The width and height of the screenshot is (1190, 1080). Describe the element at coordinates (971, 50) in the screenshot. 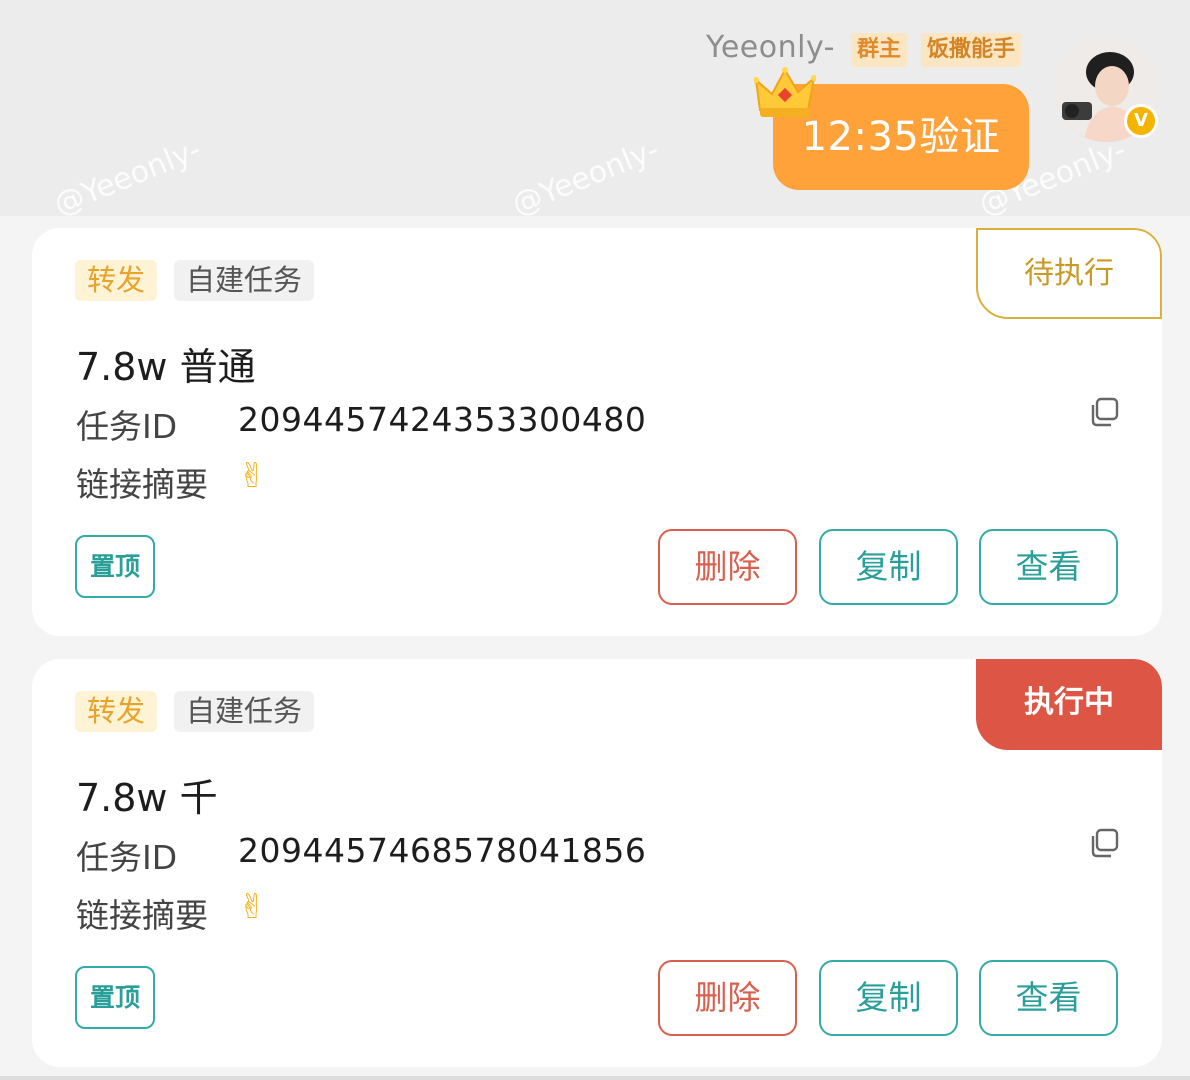

I see `member-title-badge: 饭撒能手` at that location.